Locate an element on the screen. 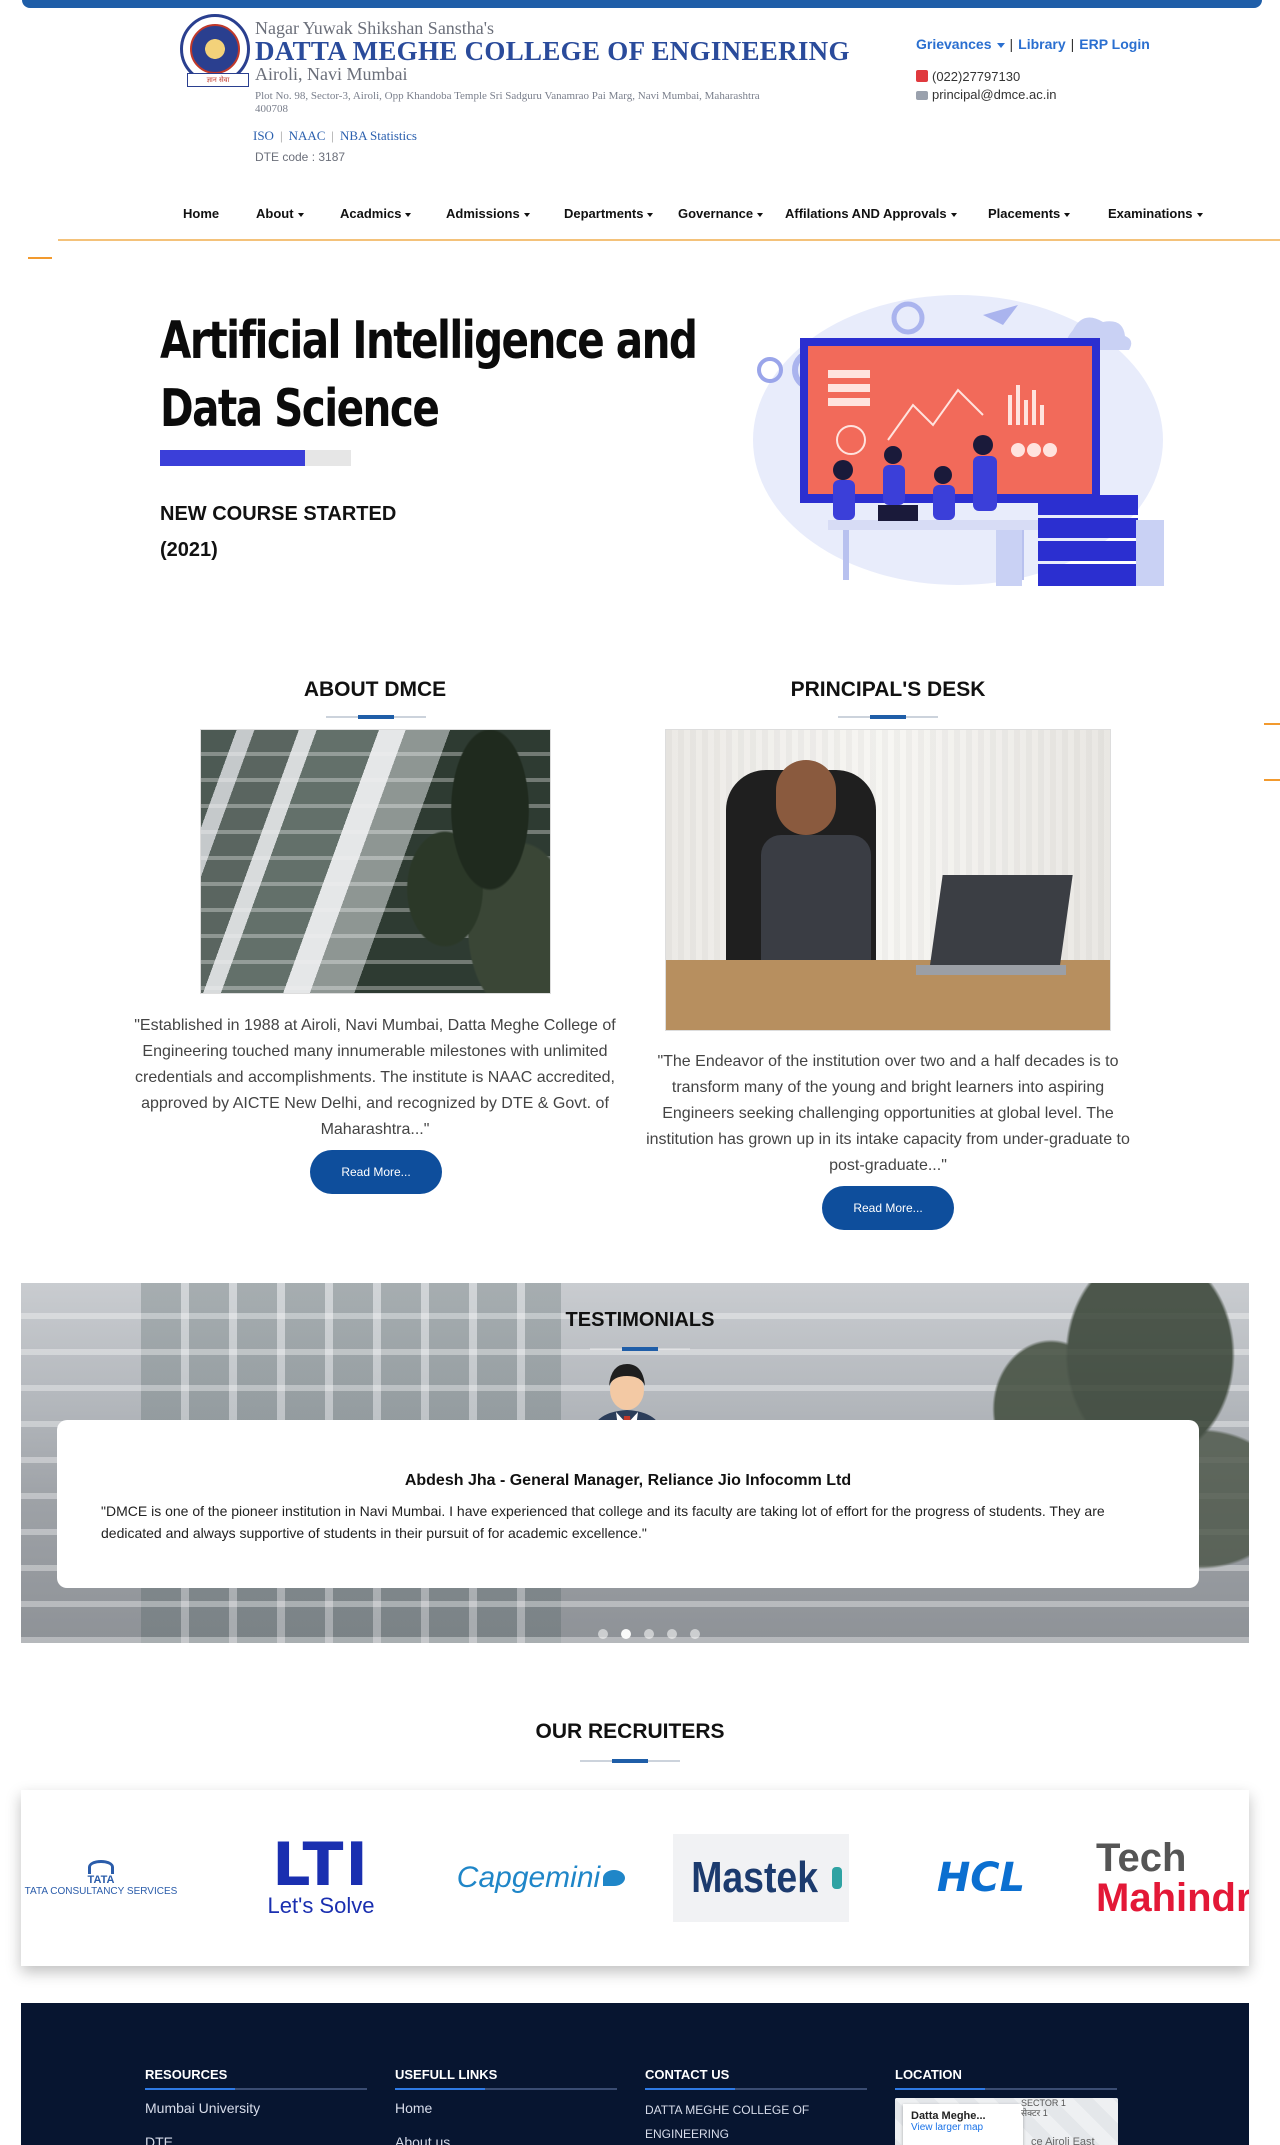 The image size is (1280, 2145). nba-statistics-link: NBA Statistics is located at coordinates (378, 135).